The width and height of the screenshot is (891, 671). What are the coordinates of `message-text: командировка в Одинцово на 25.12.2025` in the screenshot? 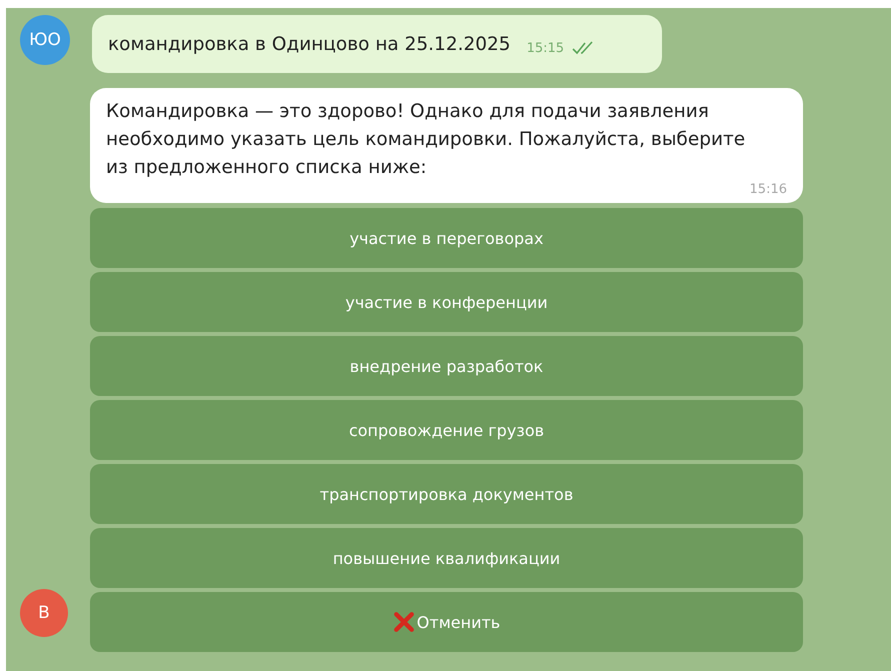 It's located at (309, 44).